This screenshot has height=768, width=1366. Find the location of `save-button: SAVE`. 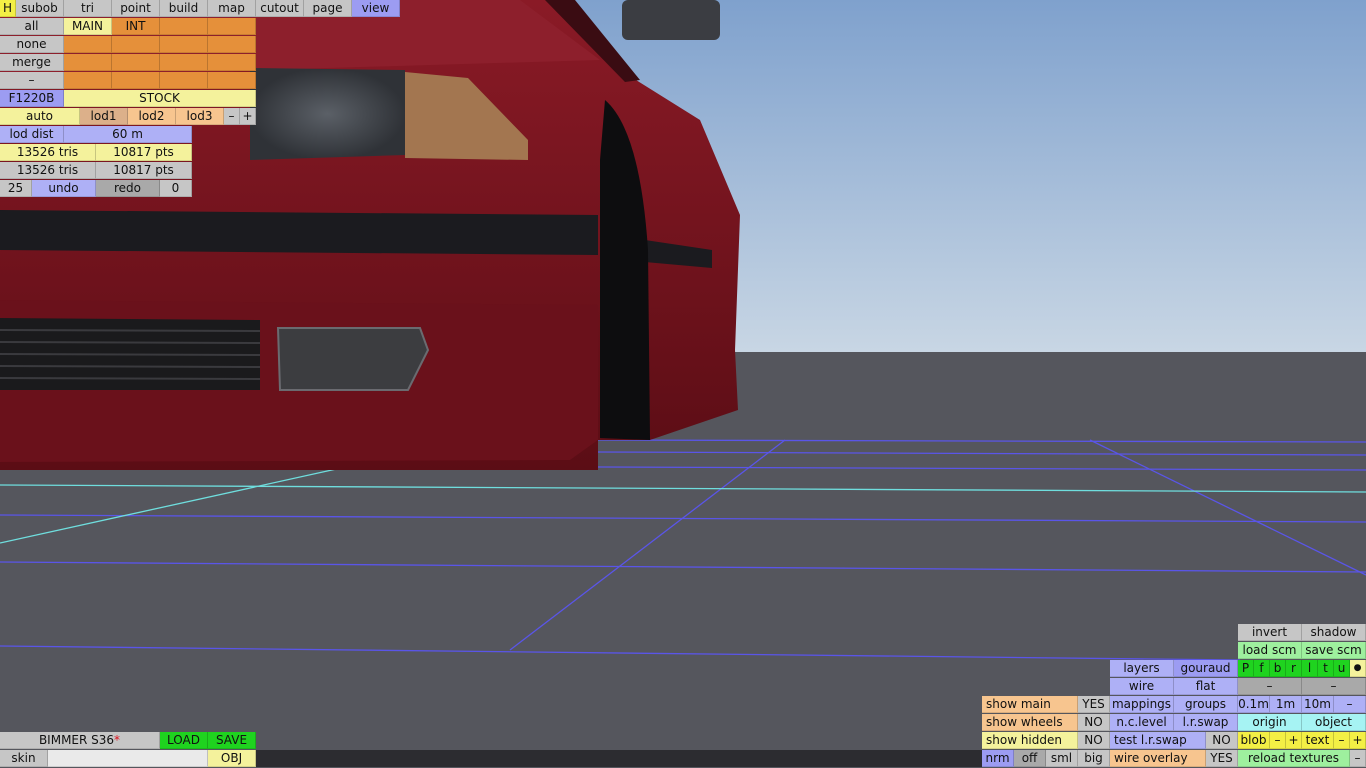

save-button: SAVE is located at coordinates (232, 740).